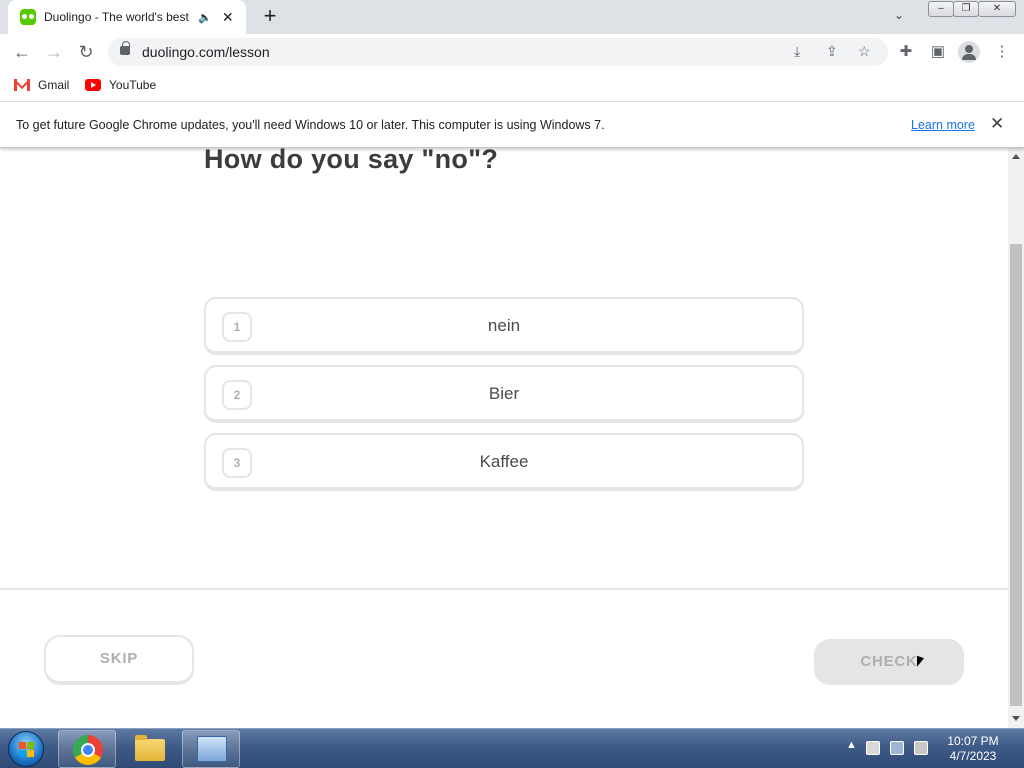  What do you see at coordinates (1016, 156) in the screenshot?
I see `scroll-up-arrow-icon` at bounding box center [1016, 156].